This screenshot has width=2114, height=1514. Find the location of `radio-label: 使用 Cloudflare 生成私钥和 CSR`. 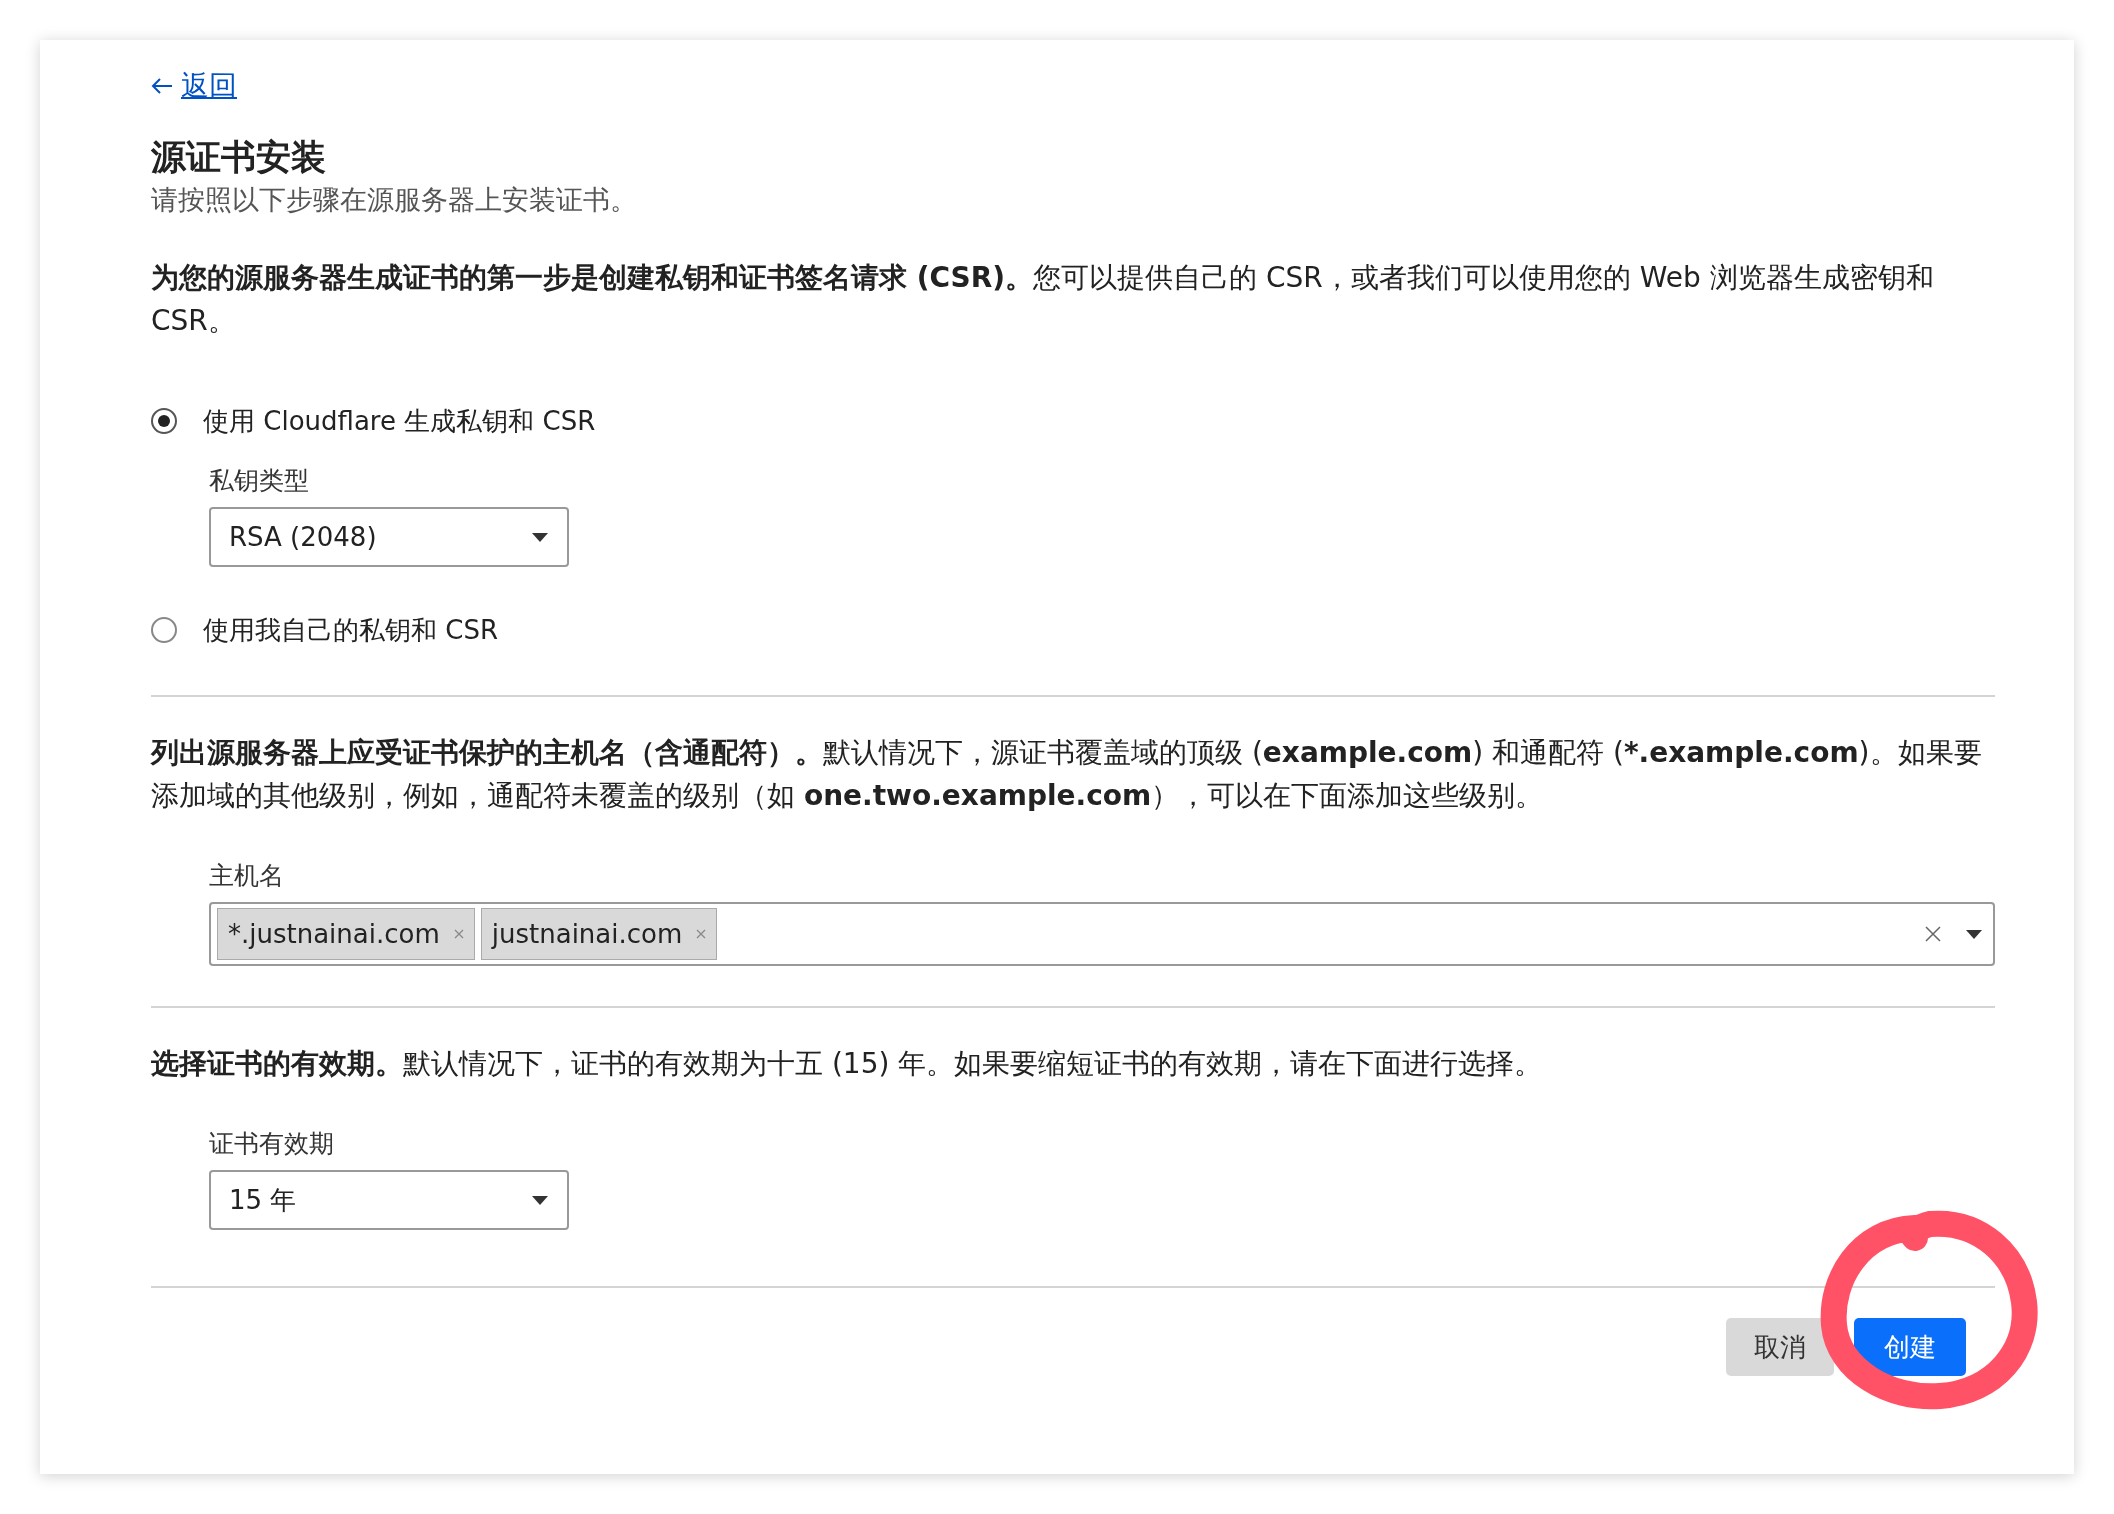

radio-label: 使用 Cloudflare 生成私钥和 CSR is located at coordinates (399, 421).